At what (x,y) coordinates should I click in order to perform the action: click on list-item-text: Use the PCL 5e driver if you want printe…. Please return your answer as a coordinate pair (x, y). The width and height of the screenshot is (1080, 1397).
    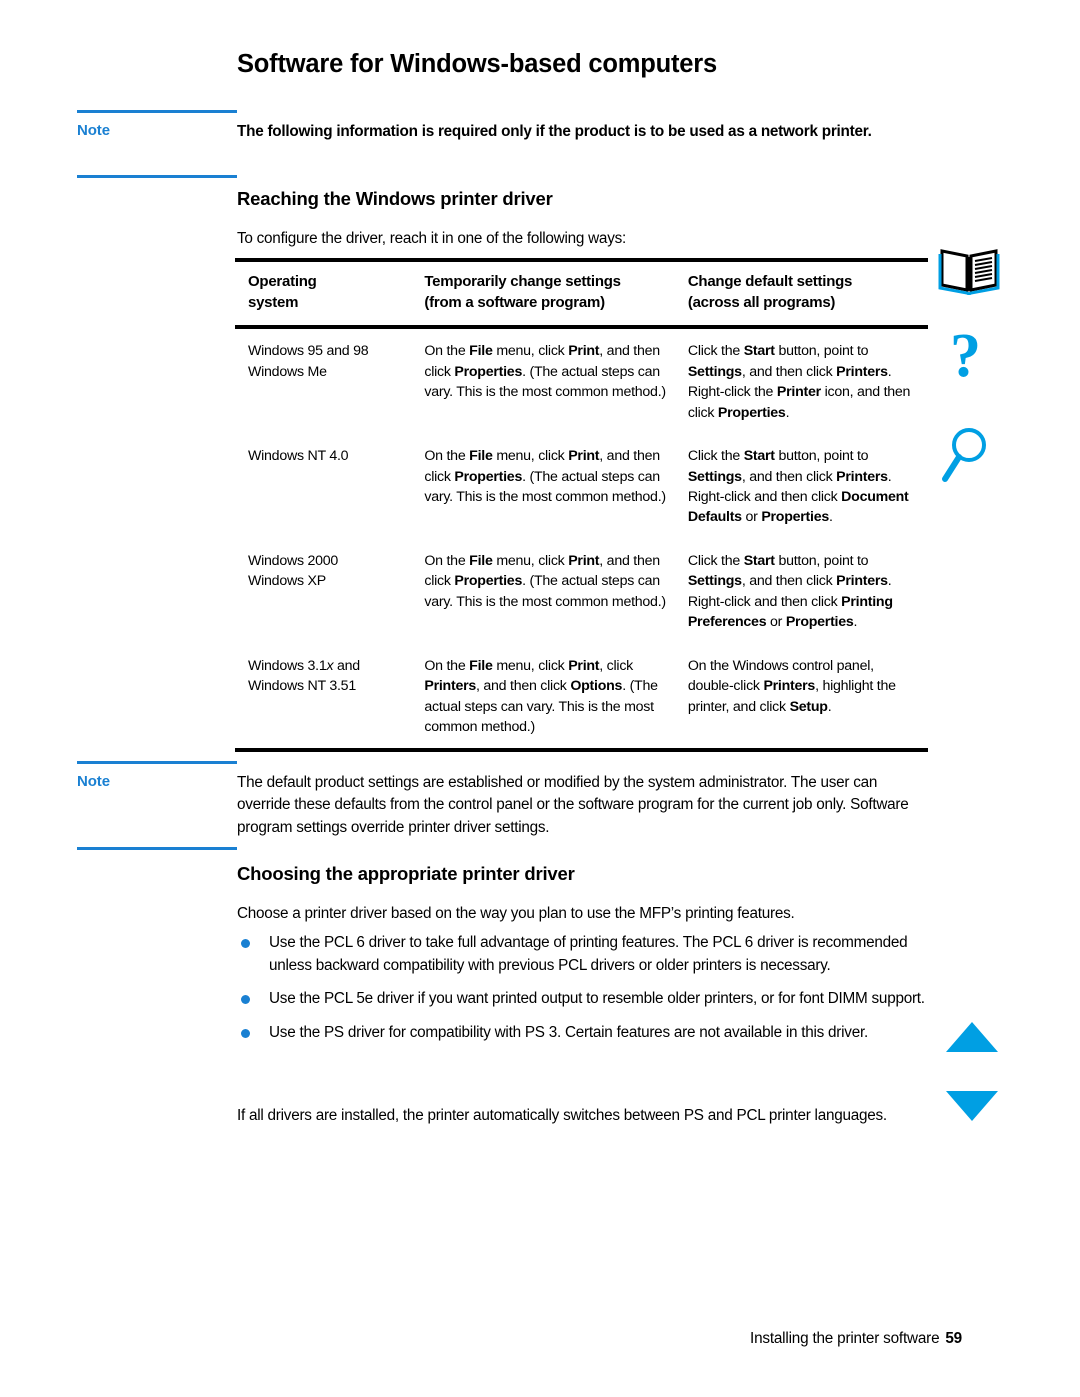
    Looking at the image, I should click on (597, 999).